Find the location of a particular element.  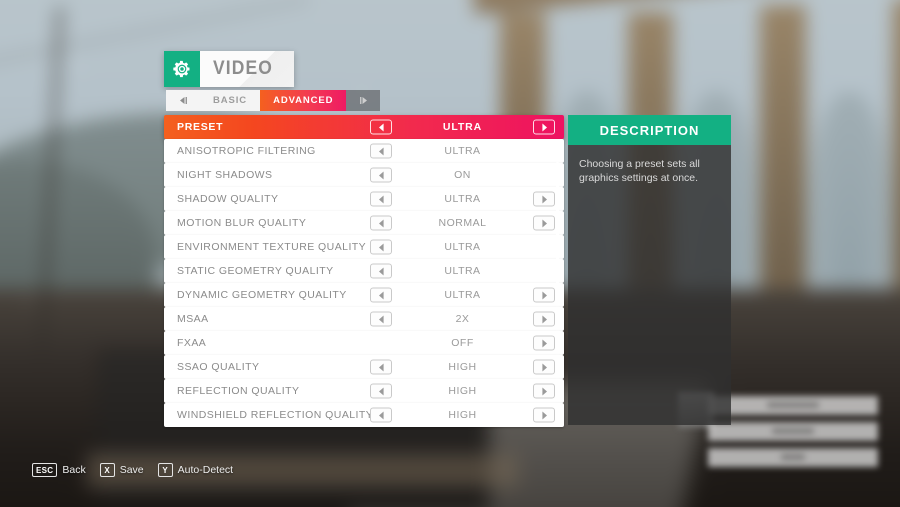

setting-row: FXAA OFF is located at coordinates (364, 343).